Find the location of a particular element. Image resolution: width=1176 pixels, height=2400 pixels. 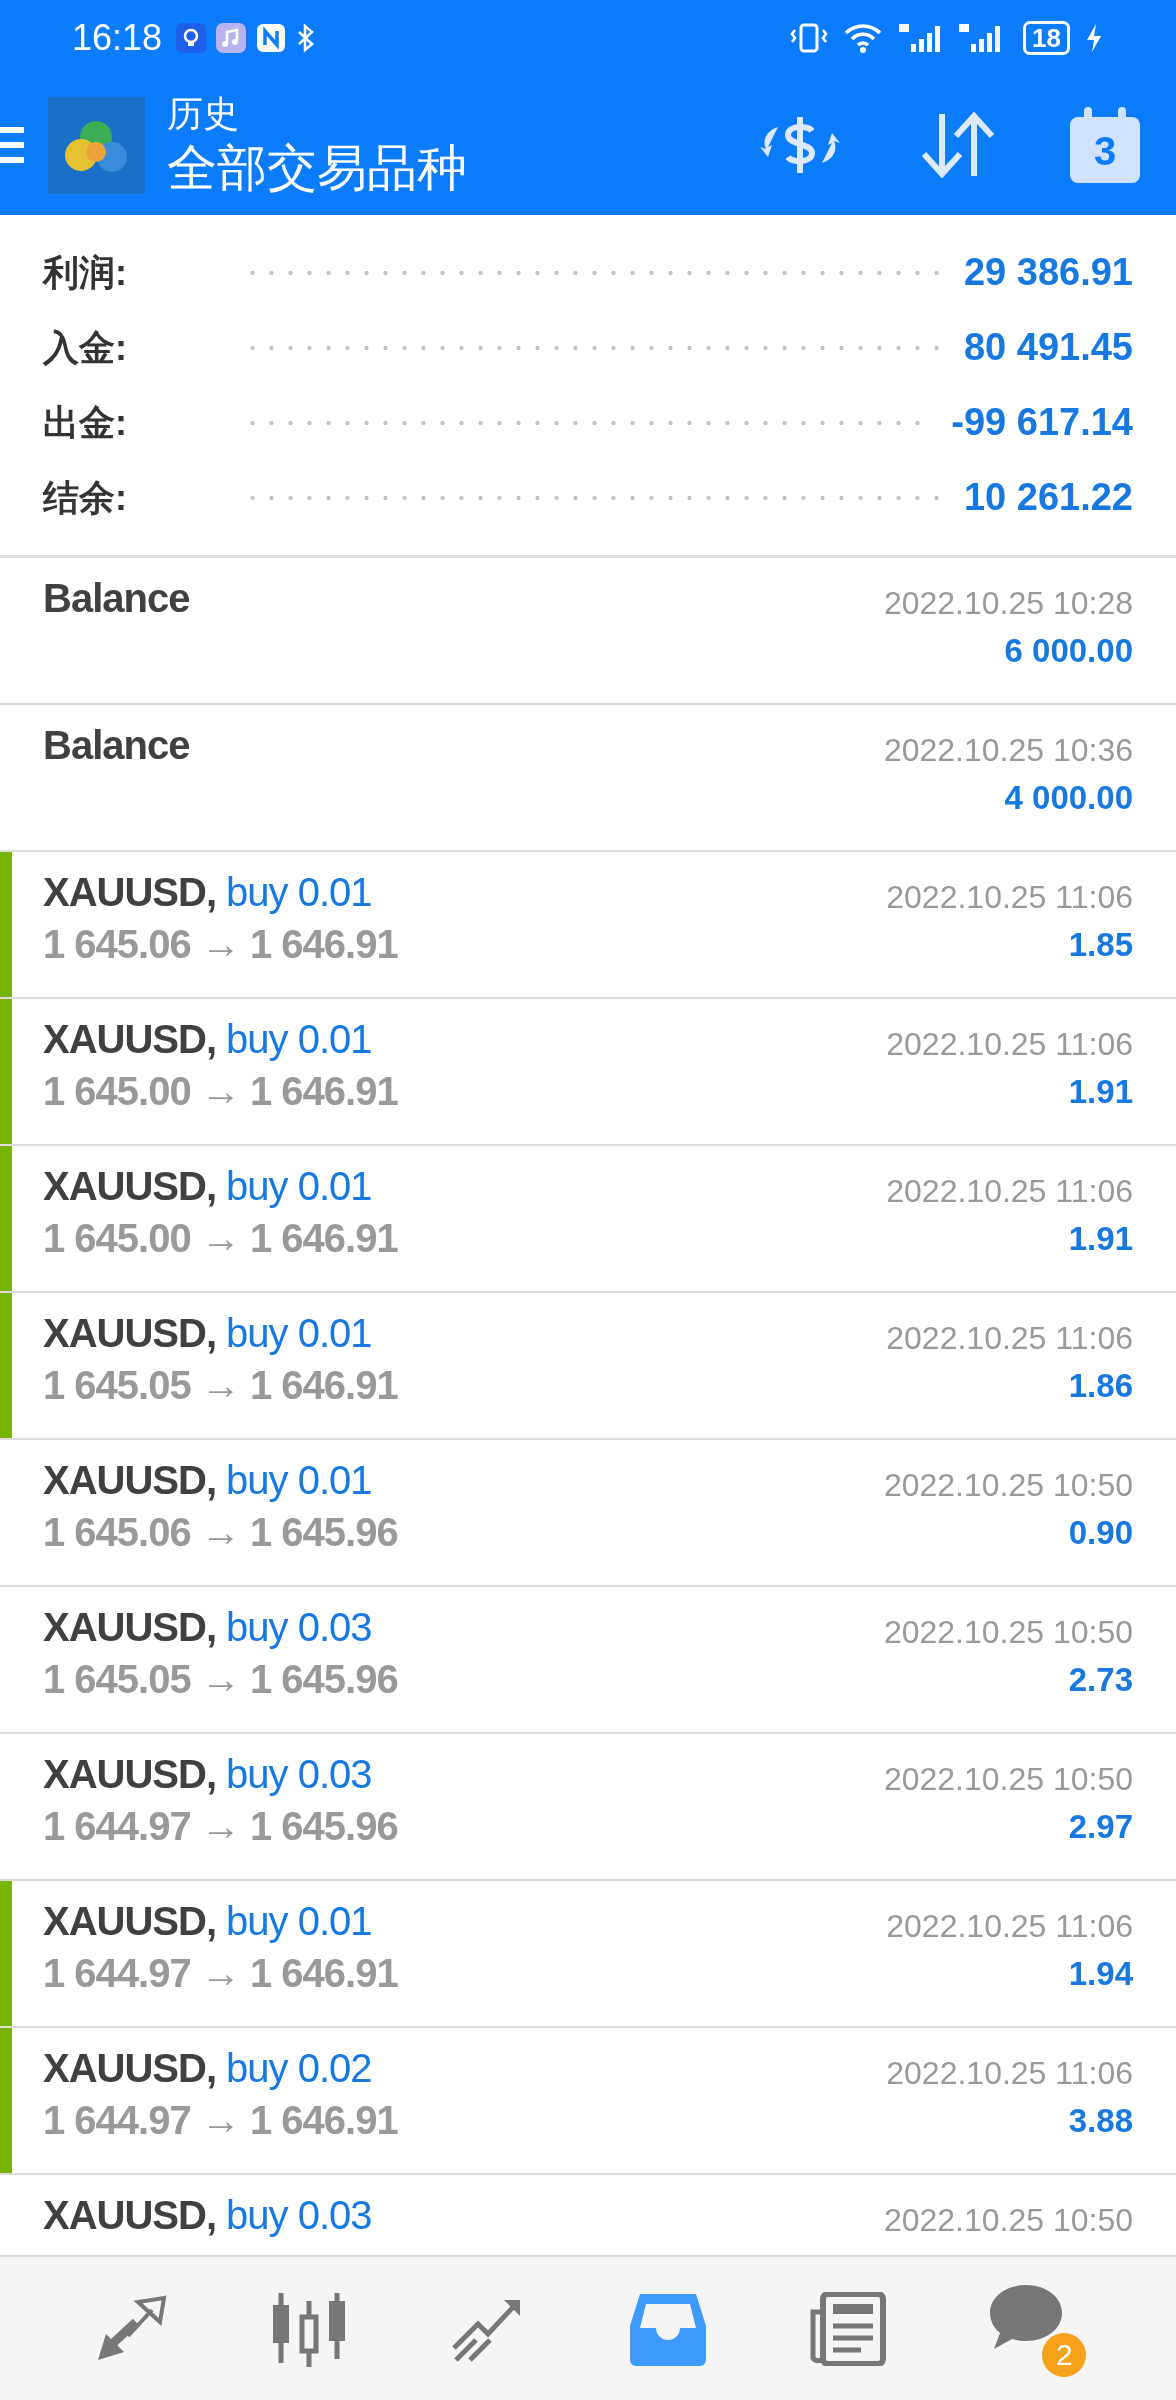

summary-label: 入金: is located at coordinates (85, 347).